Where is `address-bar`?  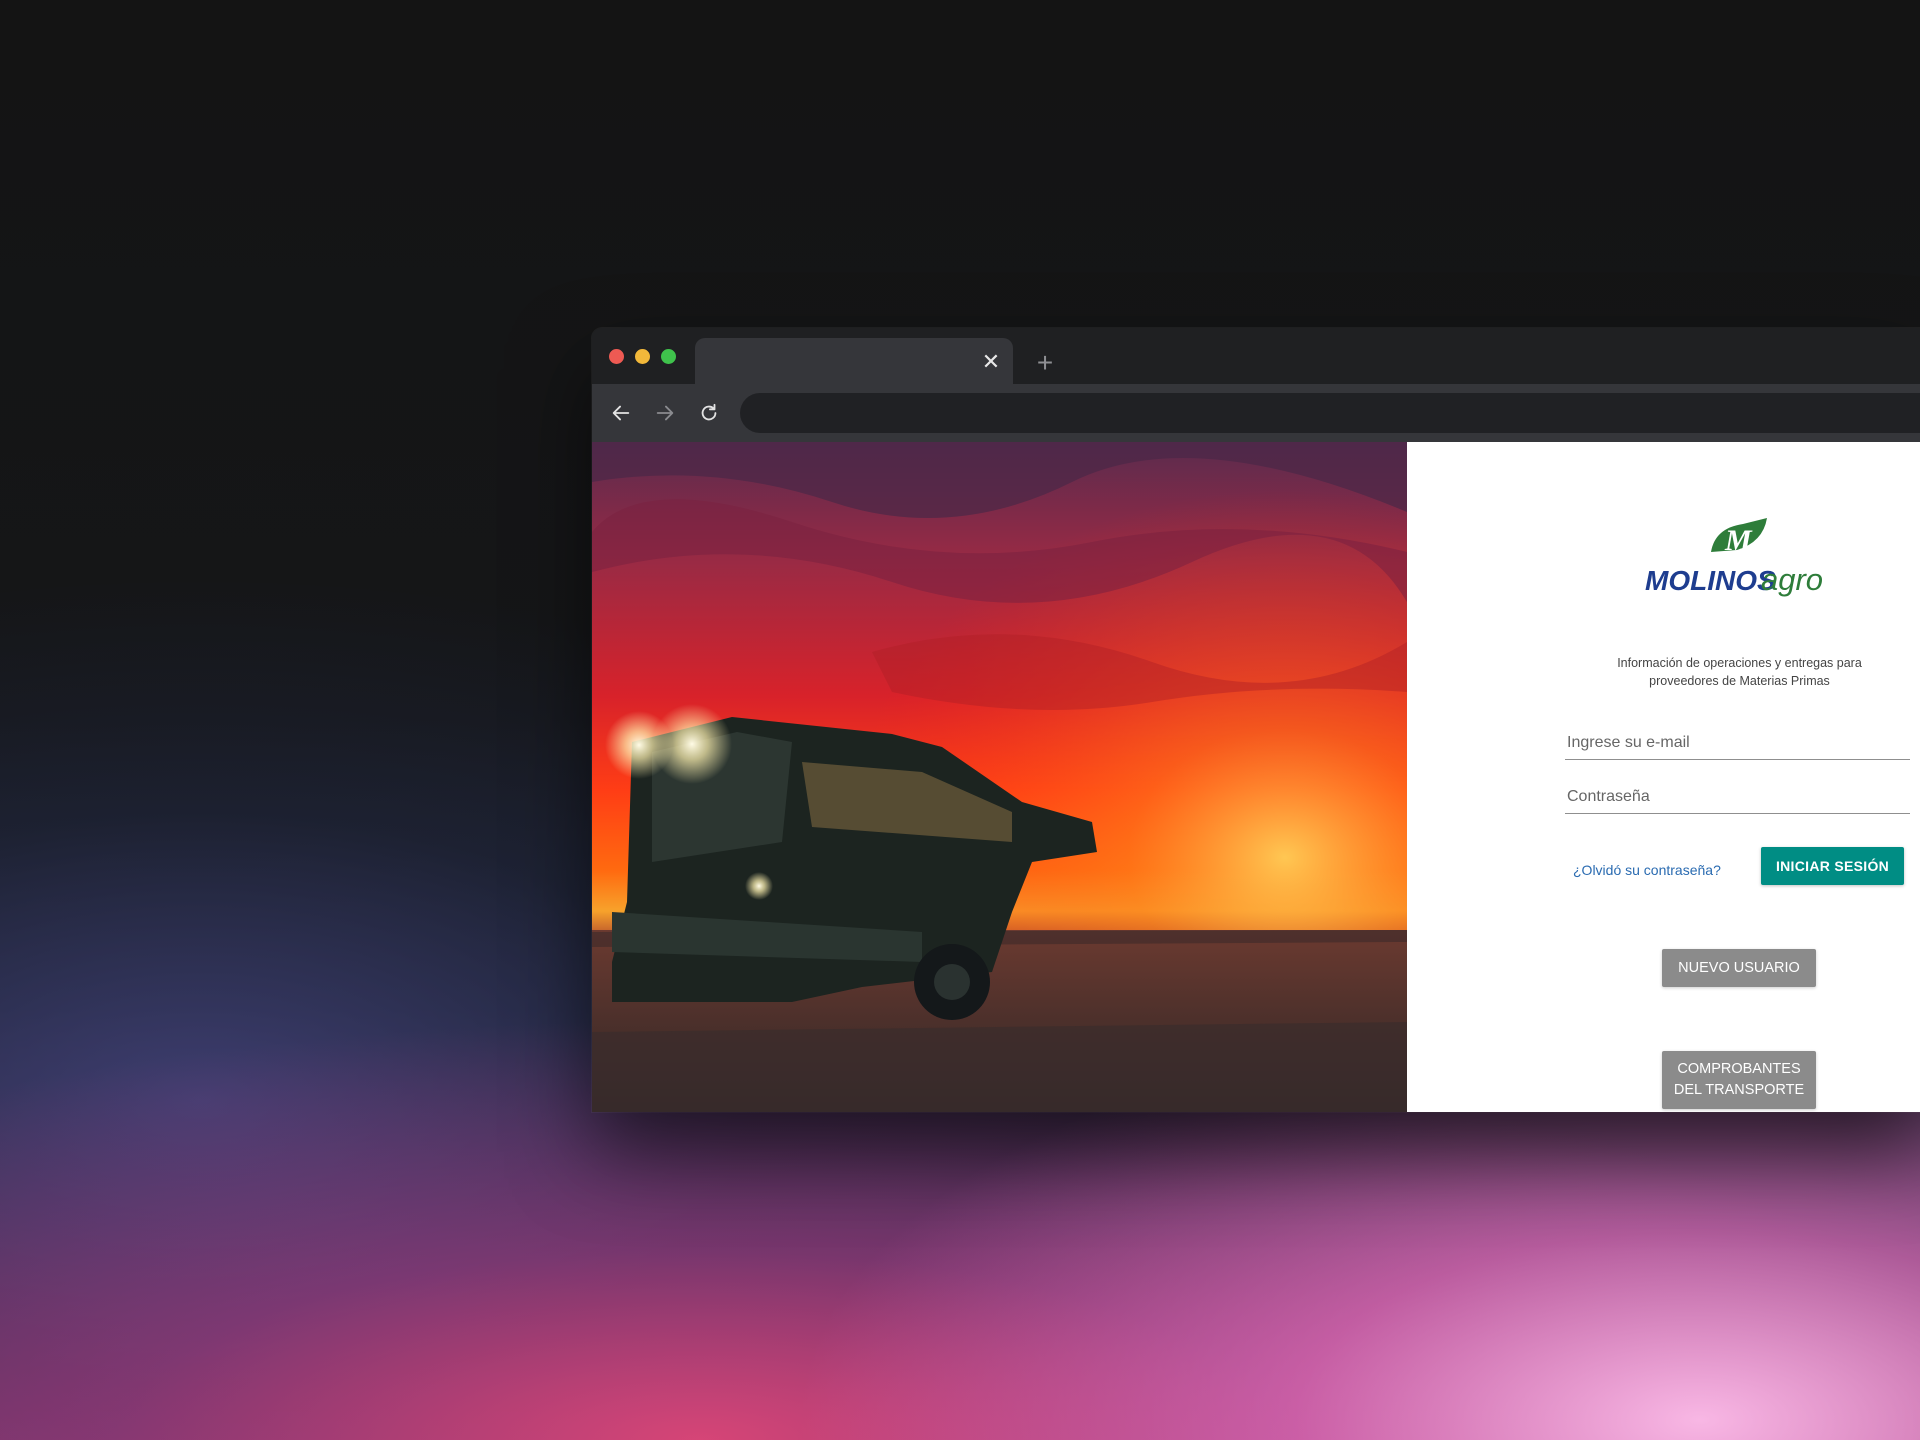
address-bar is located at coordinates (1330, 413).